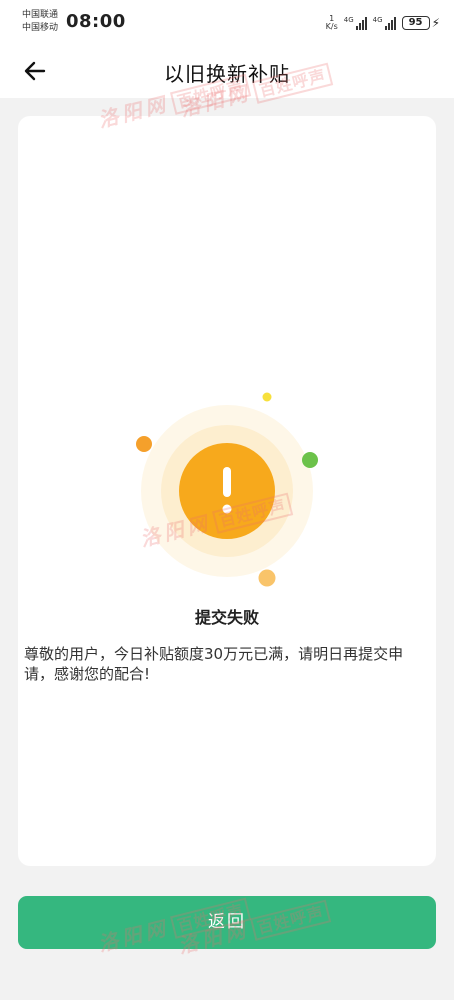 The width and height of the screenshot is (454, 1000). I want to click on failure-illustration, so click(227, 489).